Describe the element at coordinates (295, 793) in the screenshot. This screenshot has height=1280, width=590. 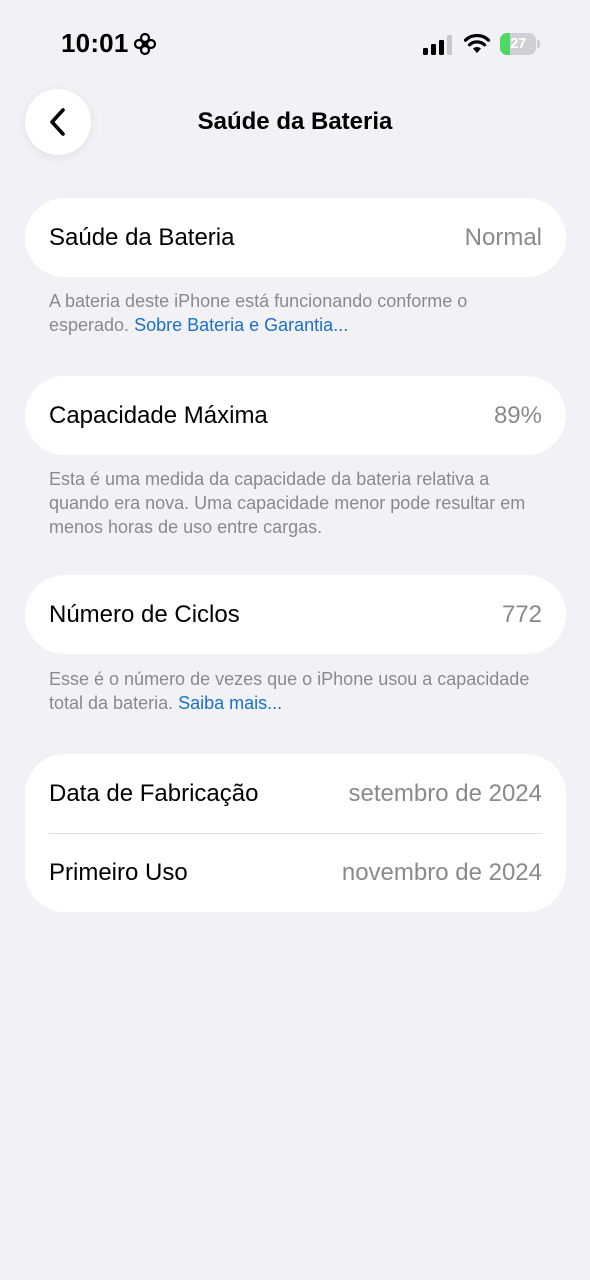
I see `manufacture-date-row: Data de Fabricação setembro de 2024` at that location.